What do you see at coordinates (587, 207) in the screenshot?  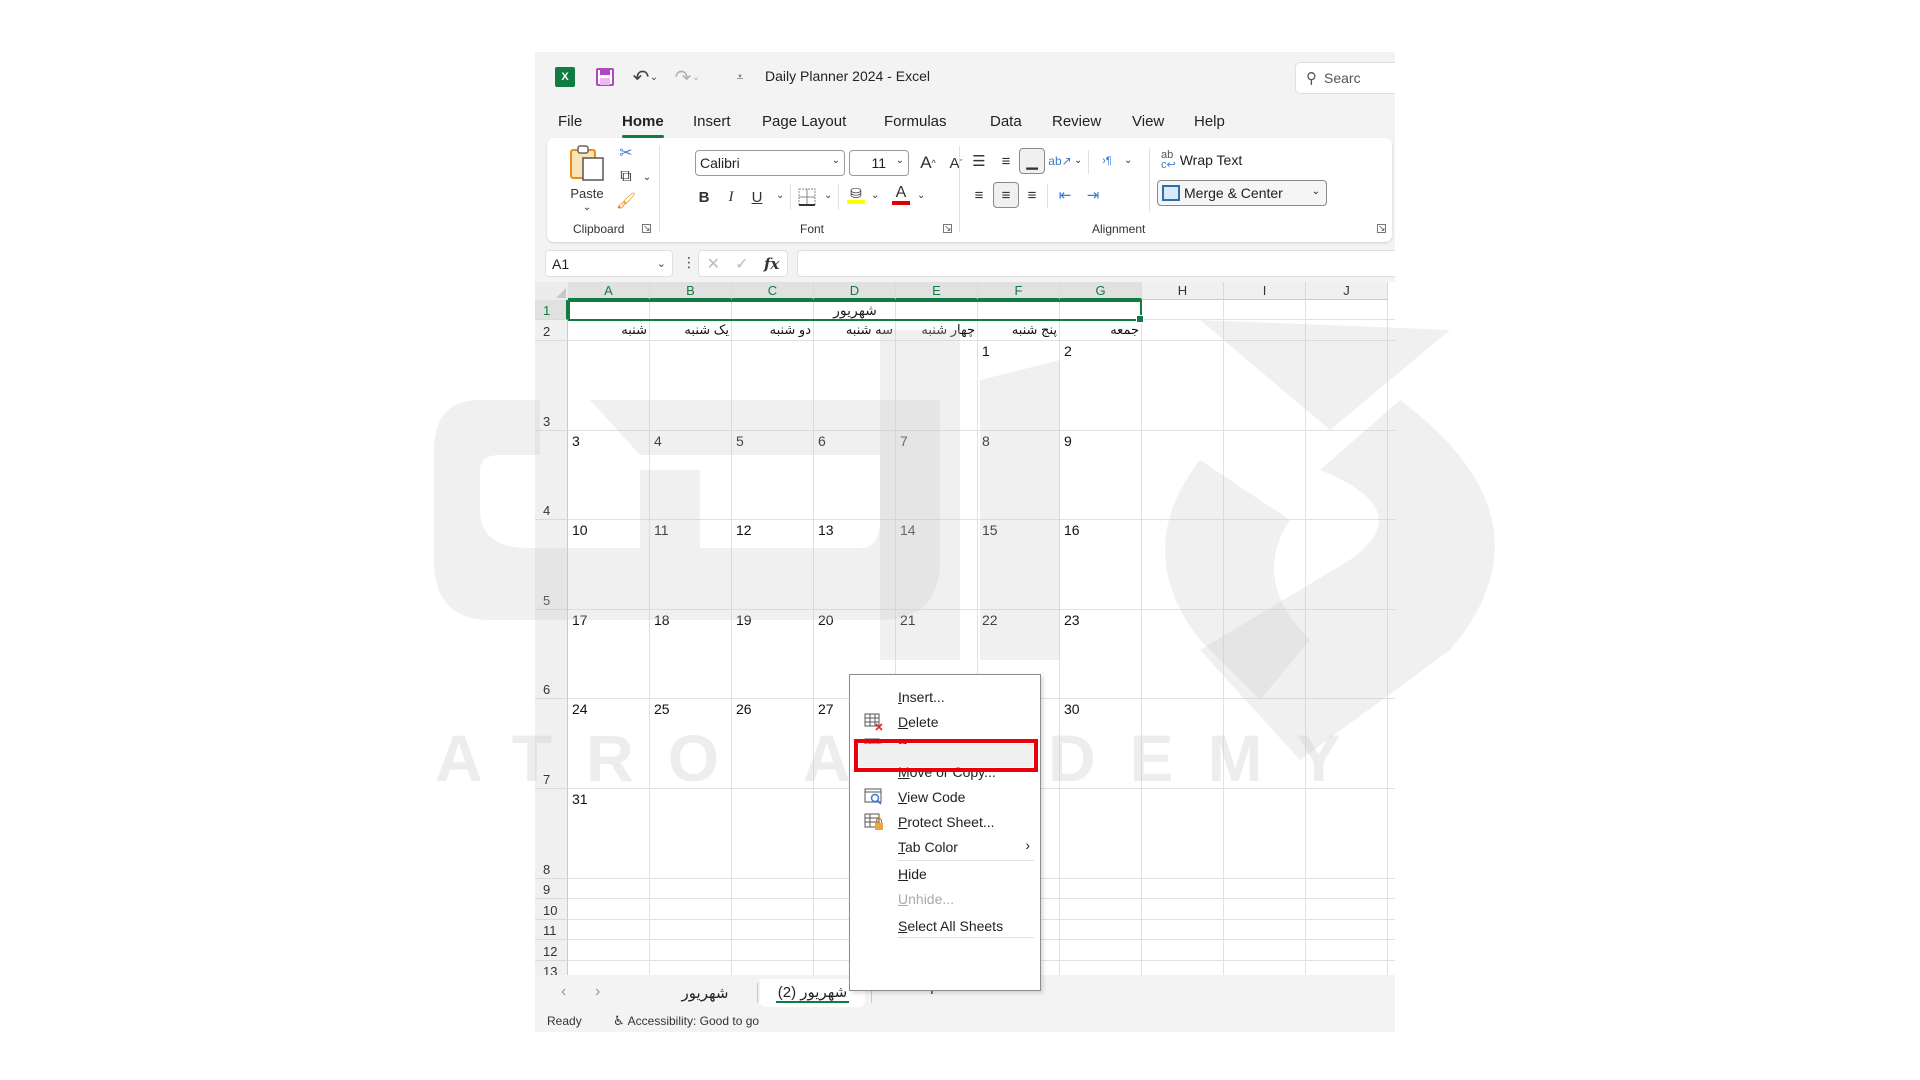 I see `paste-dropdown-icon: ⌄` at bounding box center [587, 207].